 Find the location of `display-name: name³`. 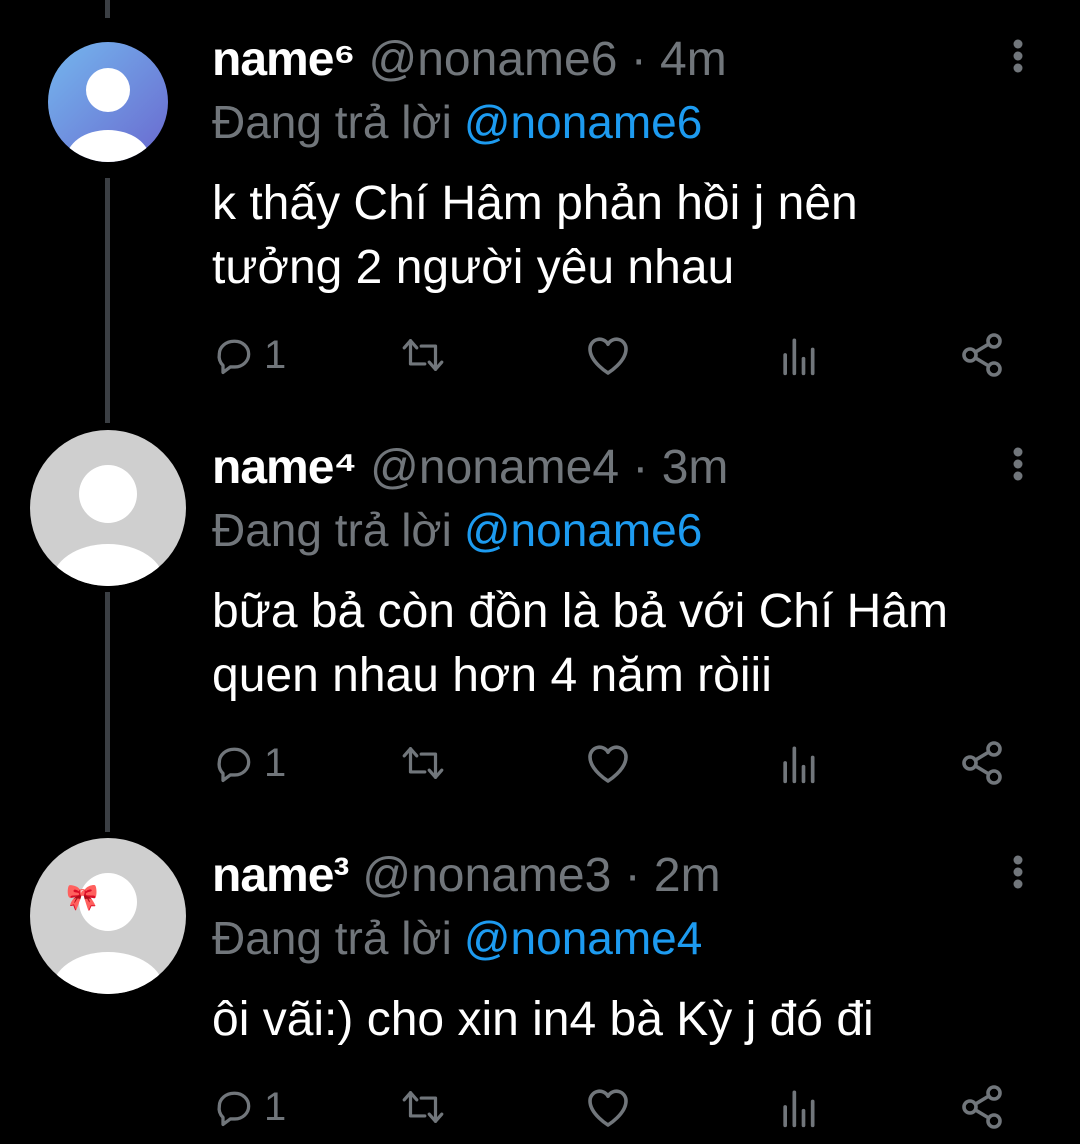

display-name: name³ is located at coordinates (280, 875).